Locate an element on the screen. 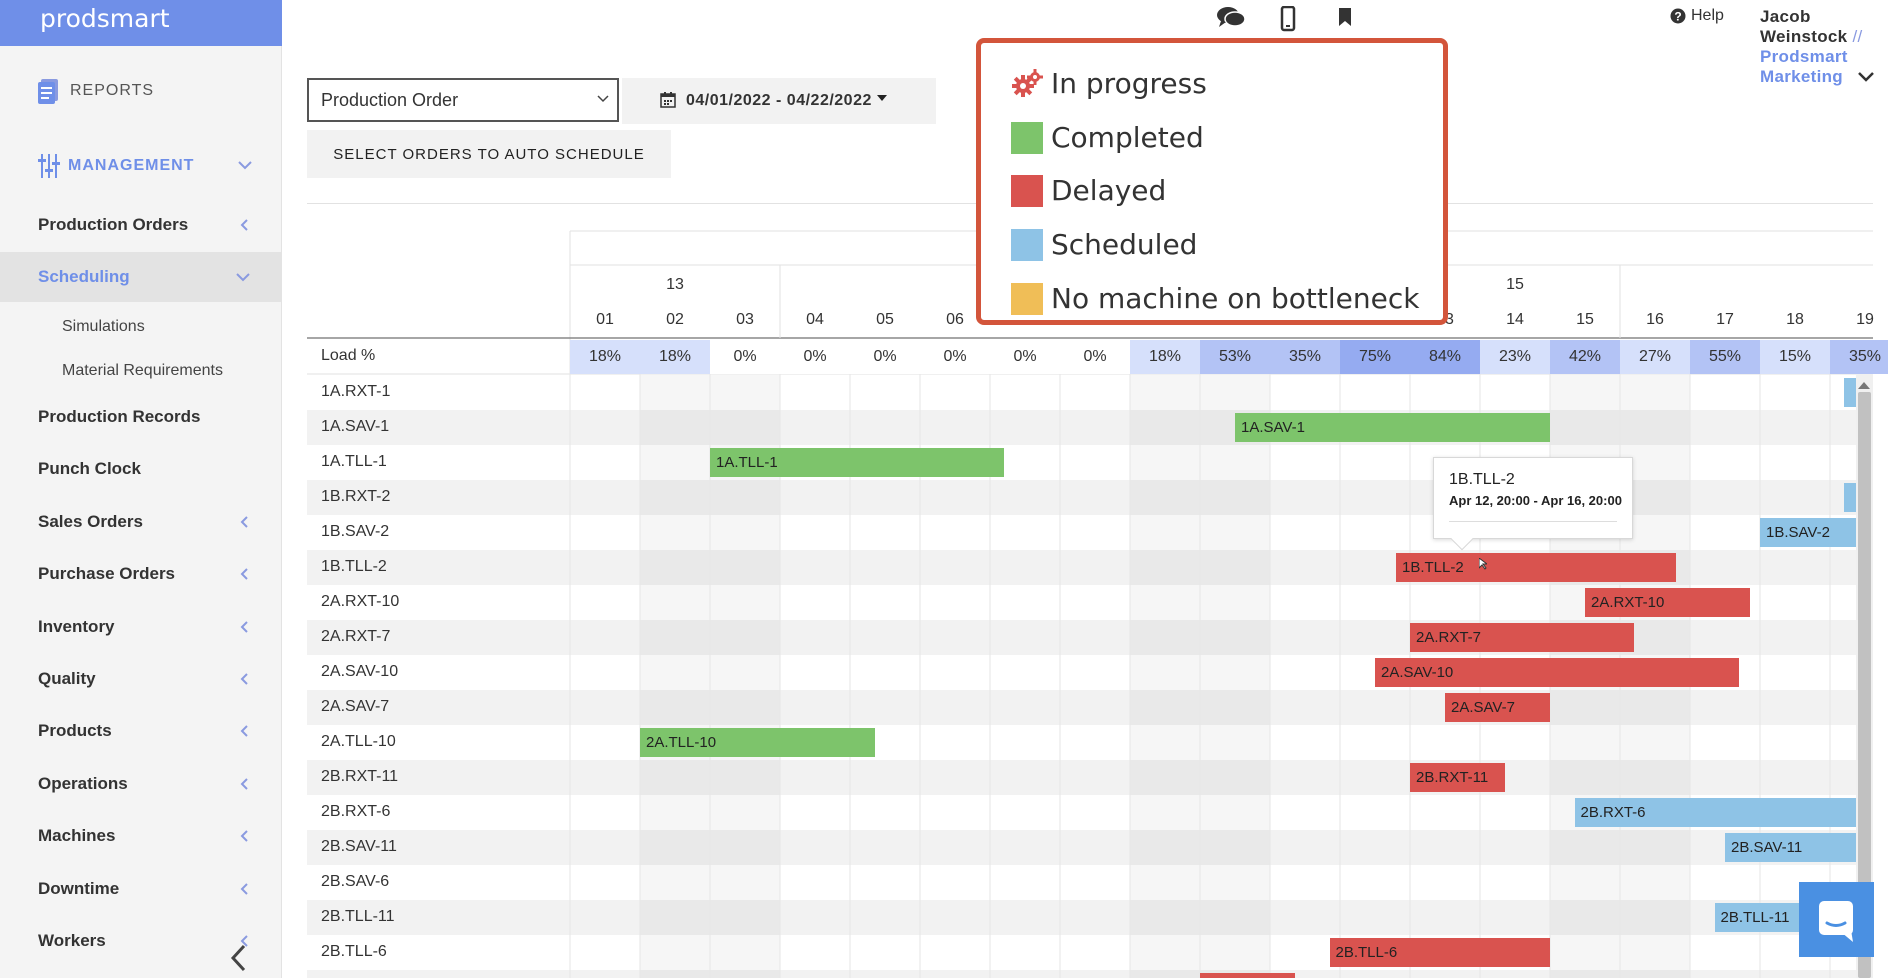 This screenshot has height=978, width=1888. legend-item-scheduled: Scheduled is located at coordinates (1104, 244).